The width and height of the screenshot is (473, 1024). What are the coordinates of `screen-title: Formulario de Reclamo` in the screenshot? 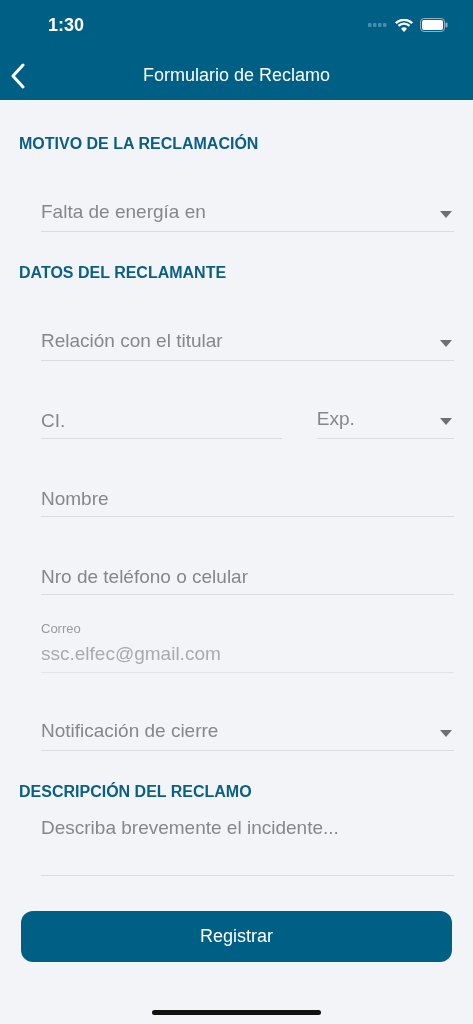 It's located at (236, 75).